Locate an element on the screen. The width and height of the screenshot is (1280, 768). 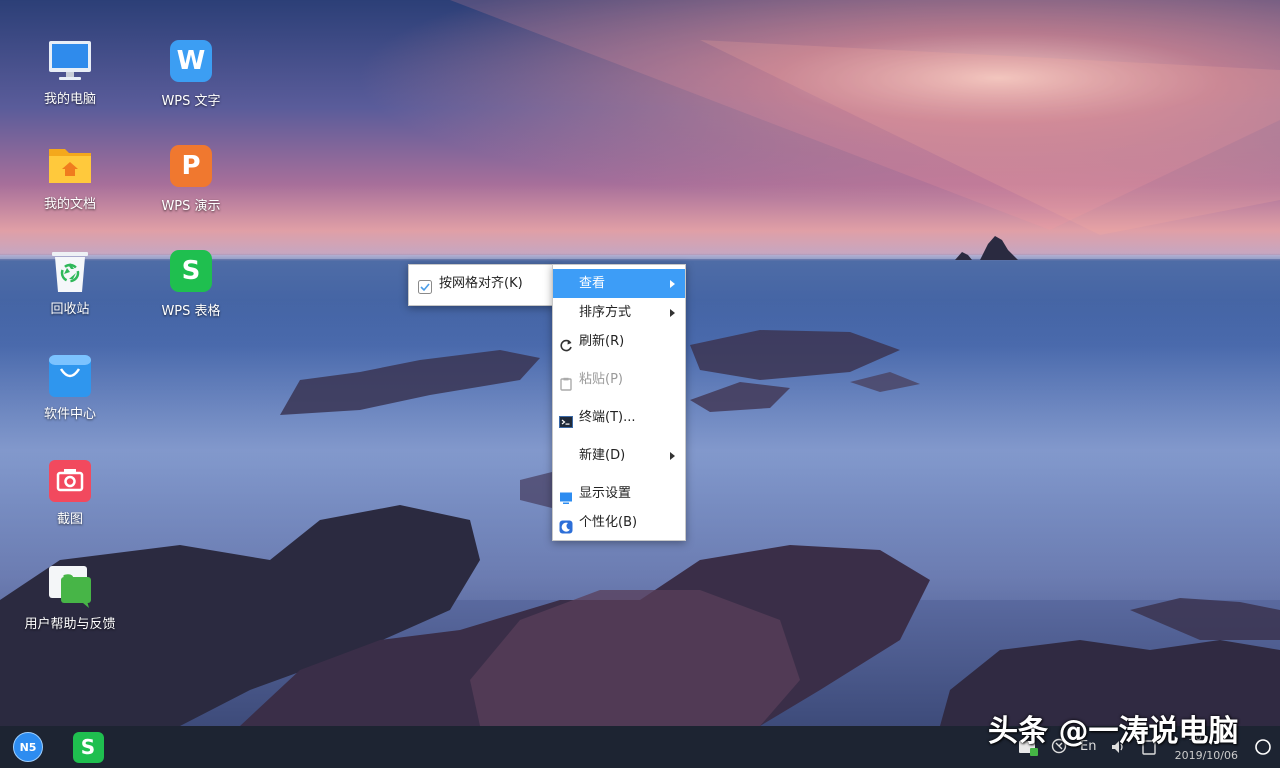
desktop-icon-my-computer: 我的电脑 is located at coordinates (70, 73).